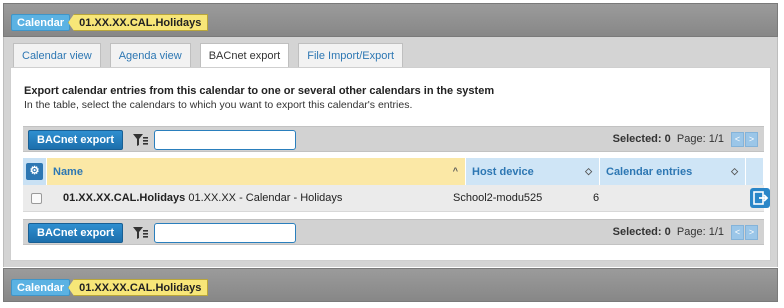  I want to click on gear-icon: ⚙, so click(34, 171).